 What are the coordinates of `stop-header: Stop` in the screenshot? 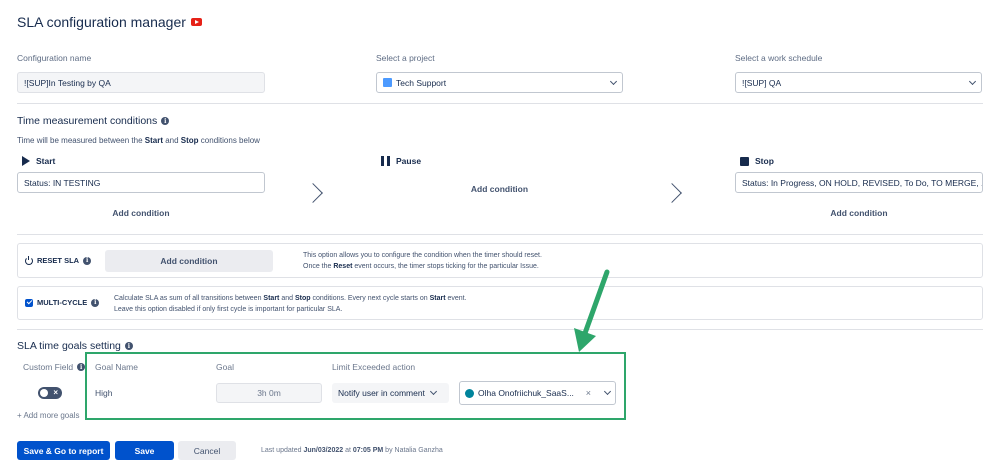 It's located at (757, 161).